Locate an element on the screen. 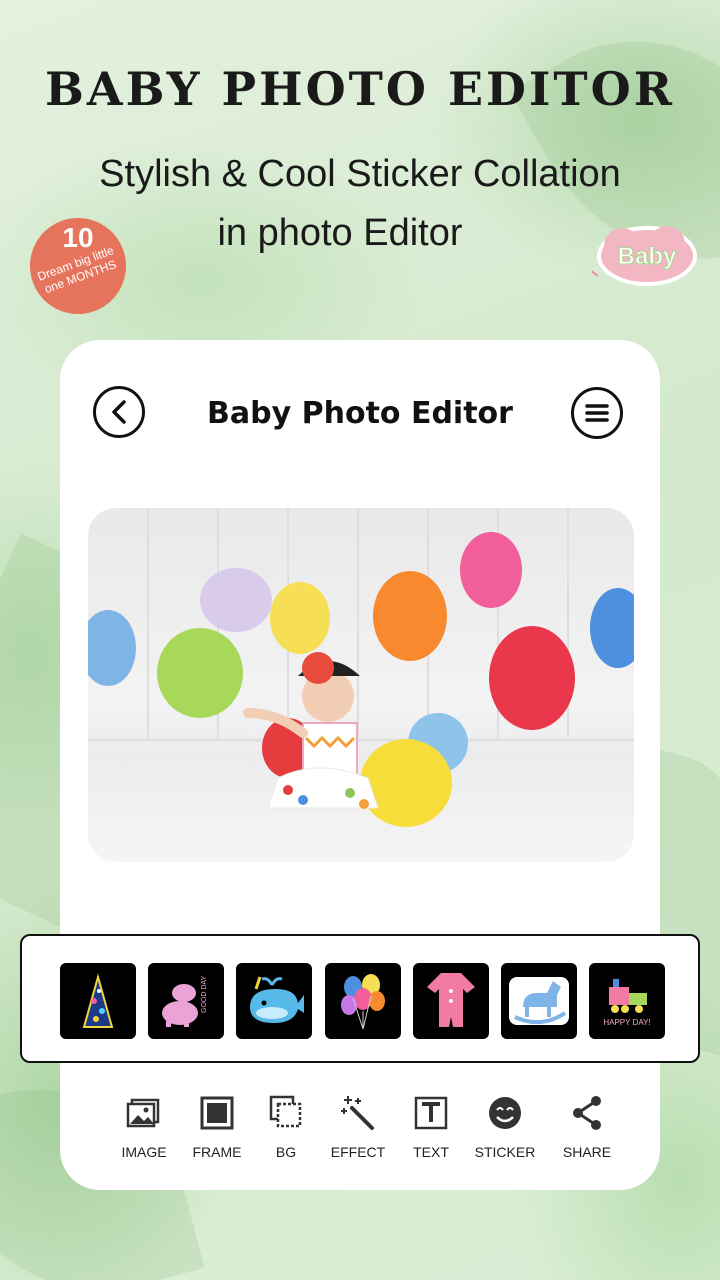  rocking-horse-sticker is located at coordinates (539, 1001).